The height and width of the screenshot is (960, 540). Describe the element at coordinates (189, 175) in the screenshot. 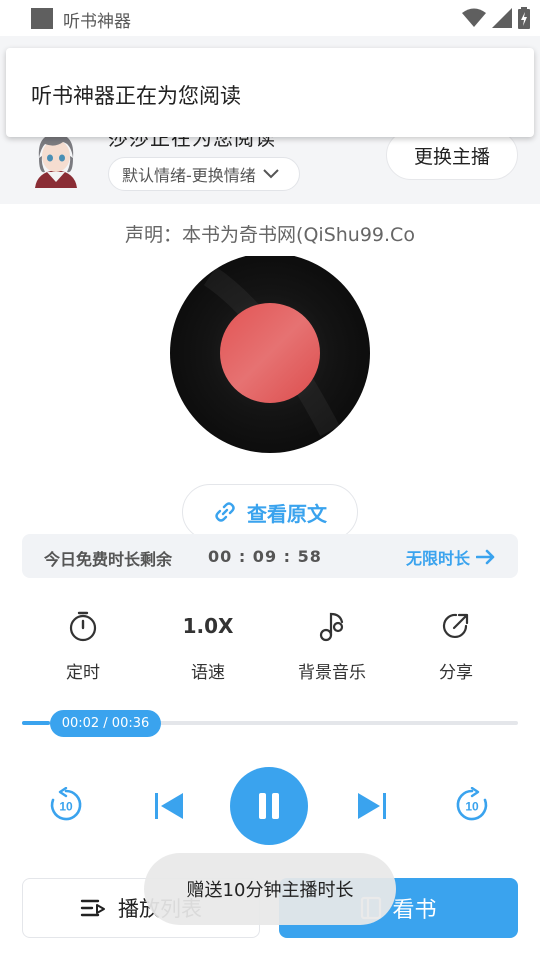

I see `emotion-label: 默认情绪-更换情绪` at that location.